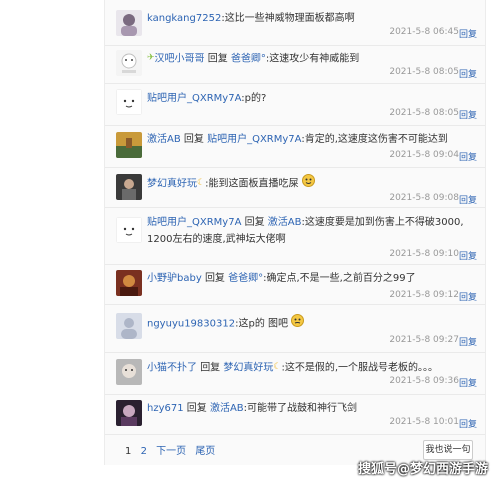 The height and width of the screenshot is (480, 500). I want to click on comment-time: 2021-5-8 06:45, so click(424, 32).